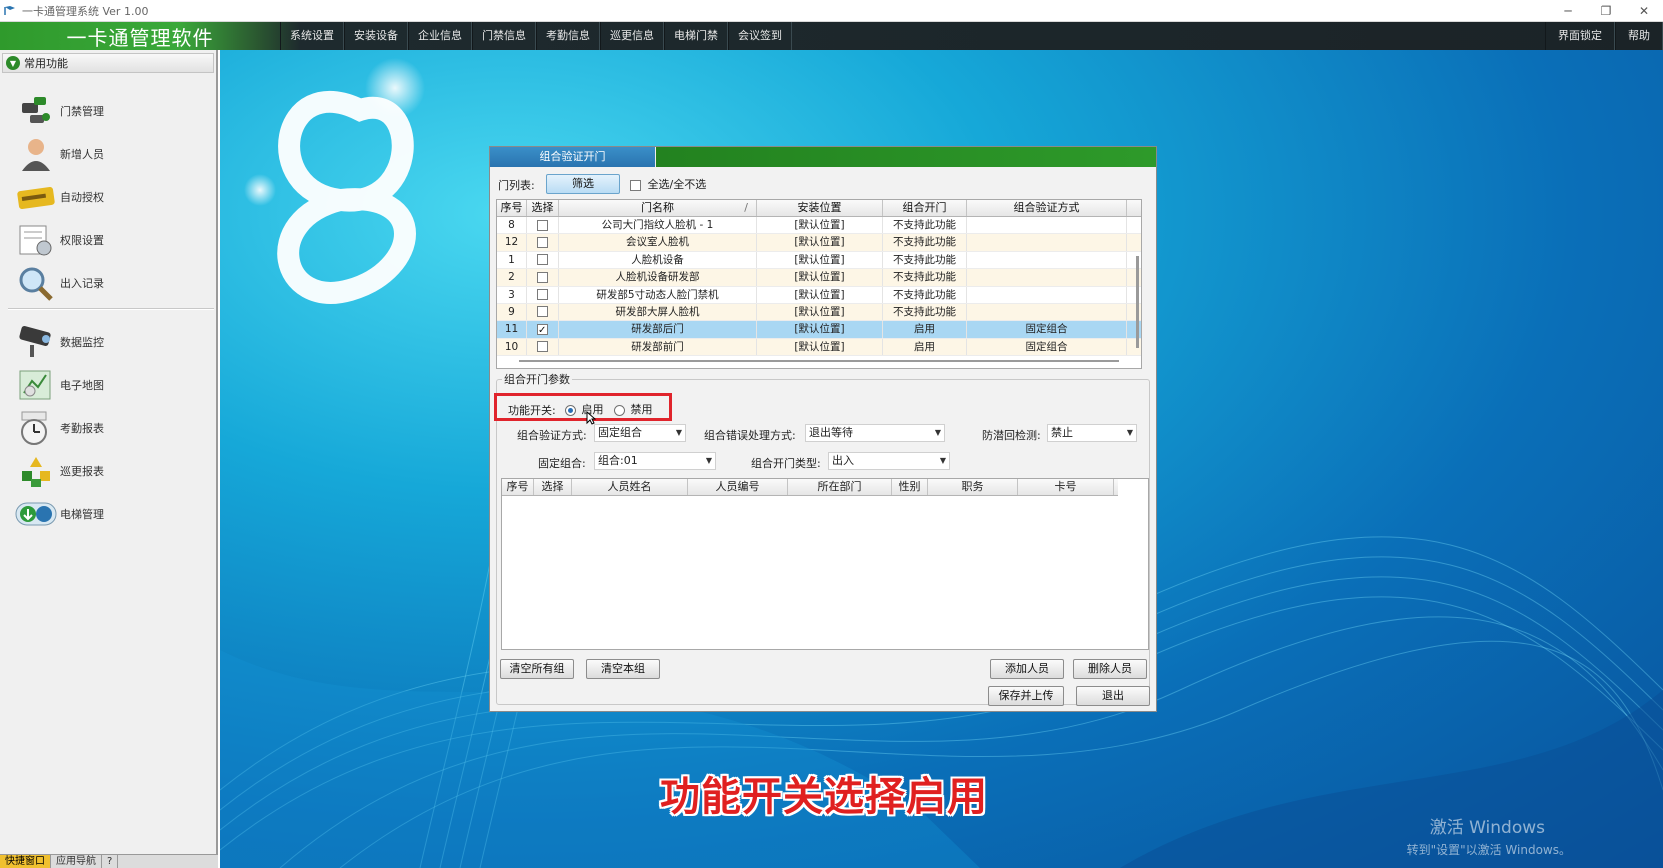 The image size is (1663, 868). Describe the element at coordinates (889, 461) in the screenshot. I see `open-type-select: 出入 ▼` at that location.